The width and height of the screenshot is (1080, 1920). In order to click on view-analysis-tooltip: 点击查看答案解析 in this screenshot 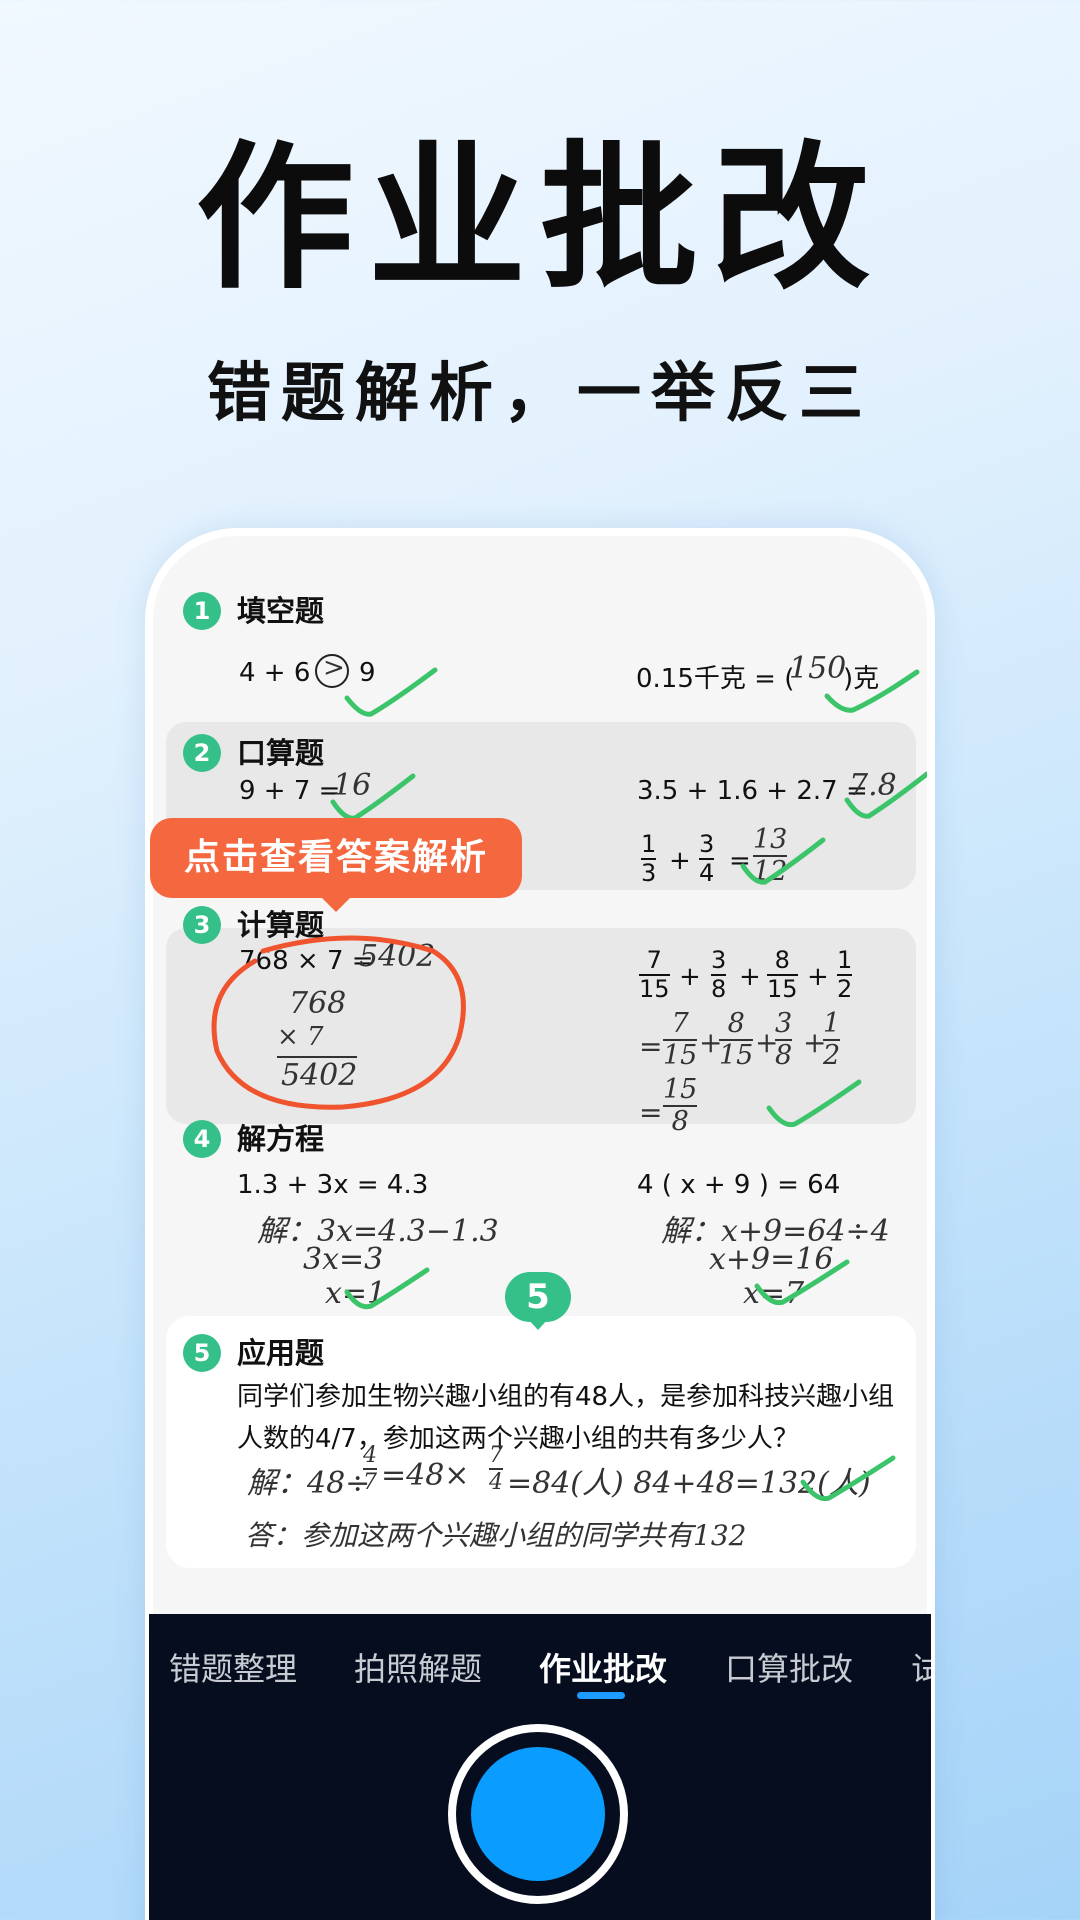, I will do `click(336, 858)`.